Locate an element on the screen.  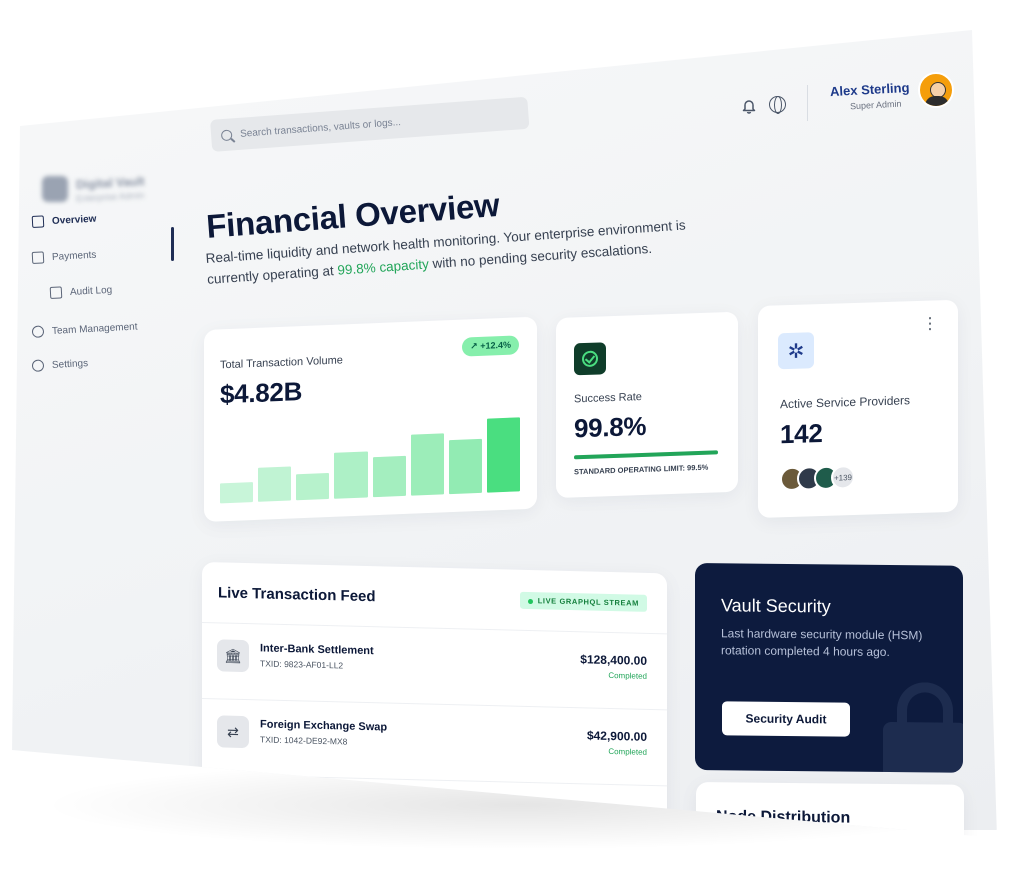
sidebar-item-label: Team Management is located at coordinates (94, 328).